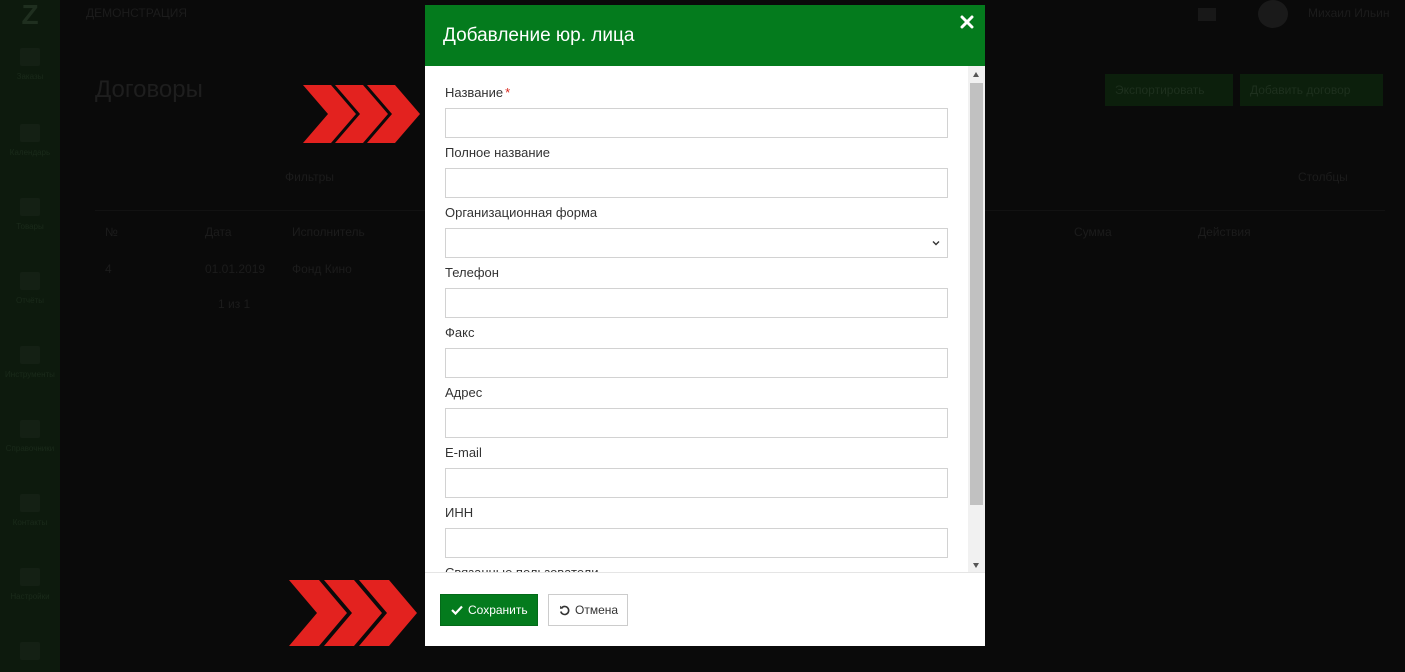  What do you see at coordinates (457, 610) in the screenshot?
I see `check-icon` at bounding box center [457, 610].